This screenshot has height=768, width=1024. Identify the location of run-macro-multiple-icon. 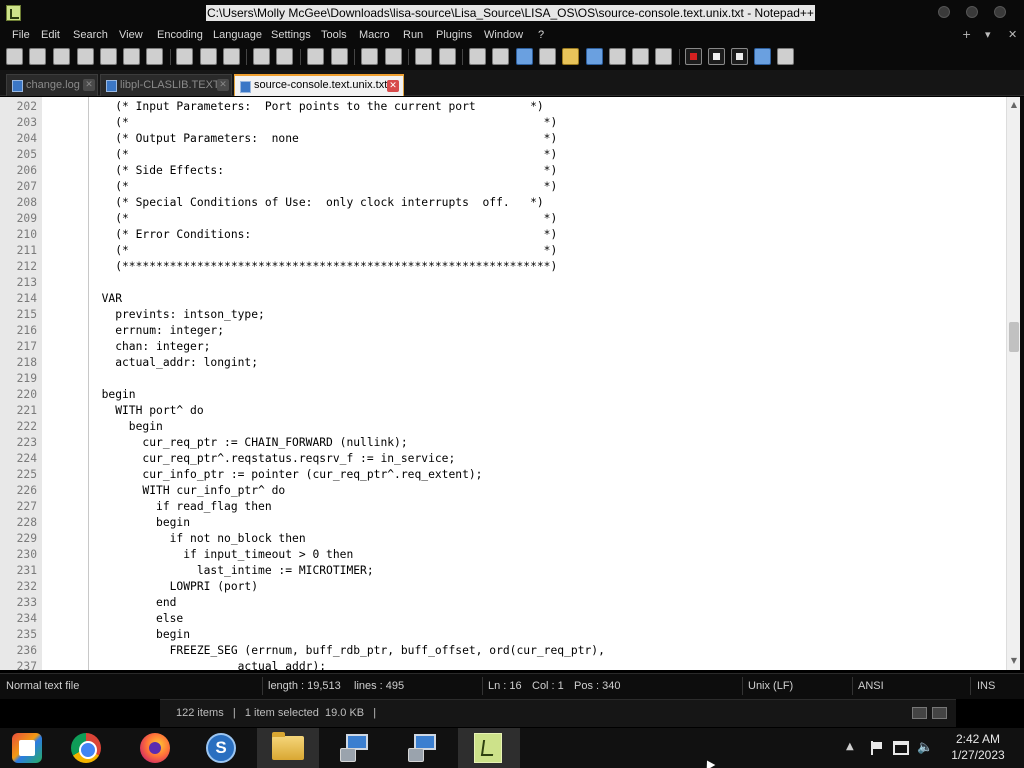
(762, 56).